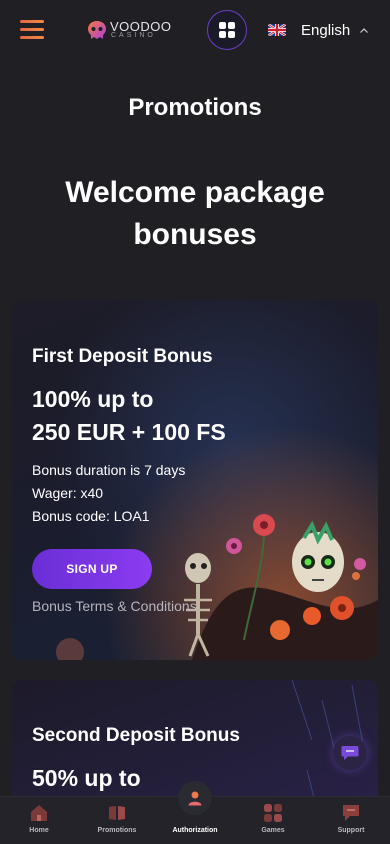  I want to click on chevron-up-icon, so click(364, 30).